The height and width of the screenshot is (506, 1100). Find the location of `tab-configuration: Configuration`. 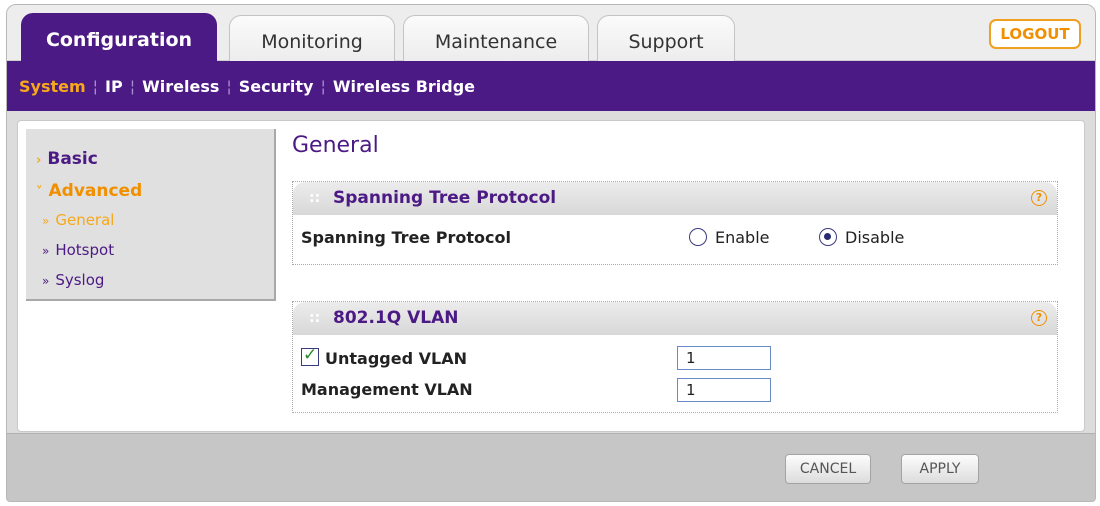

tab-configuration: Configuration is located at coordinates (119, 38).